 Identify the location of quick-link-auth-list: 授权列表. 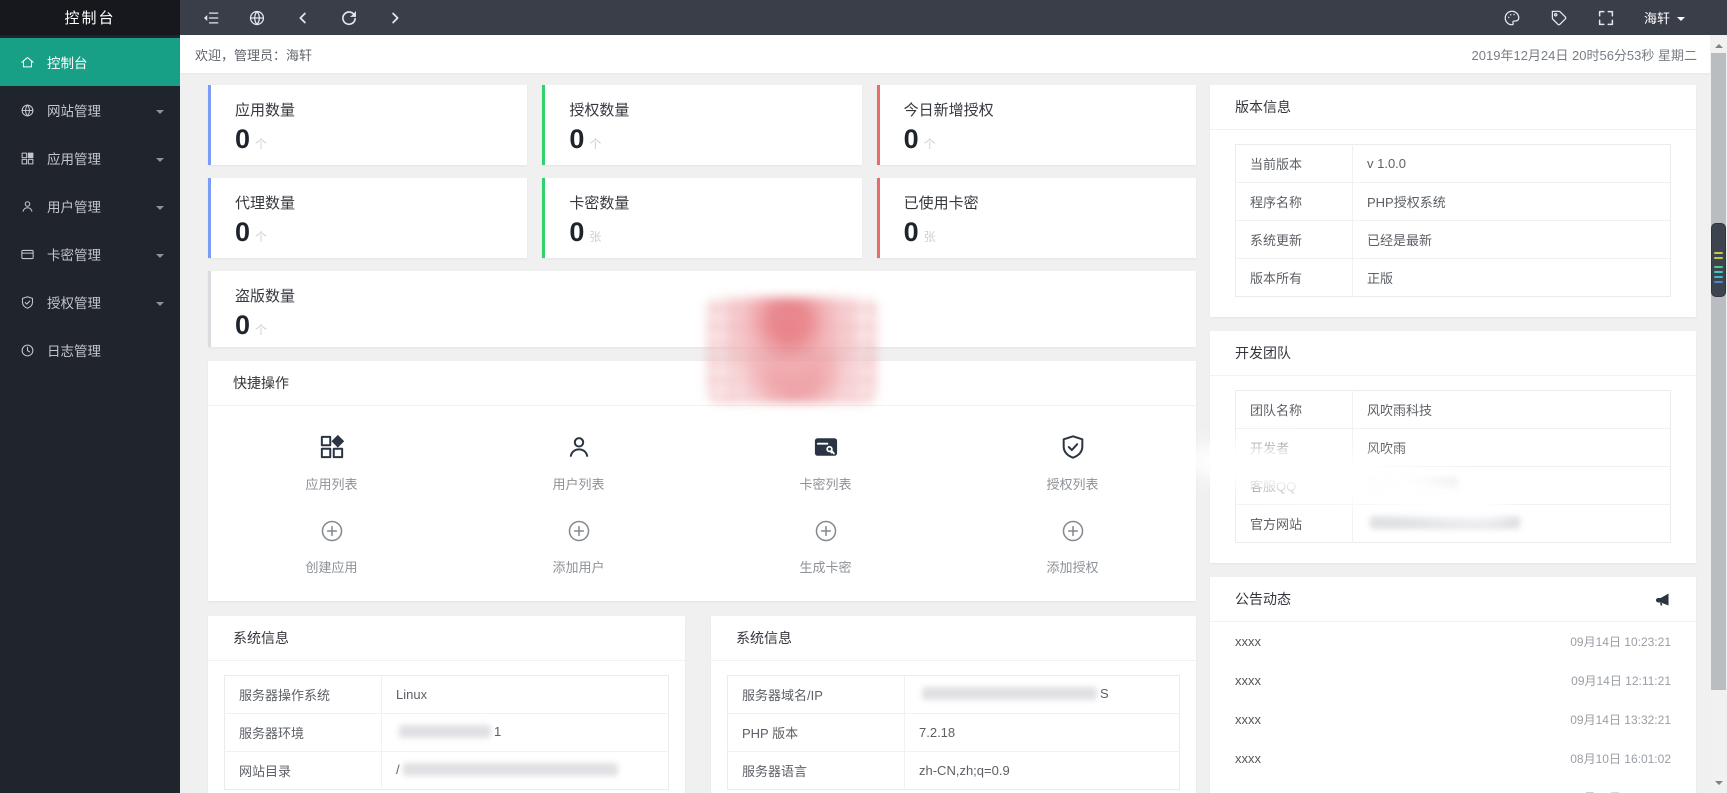
(1072, 463).